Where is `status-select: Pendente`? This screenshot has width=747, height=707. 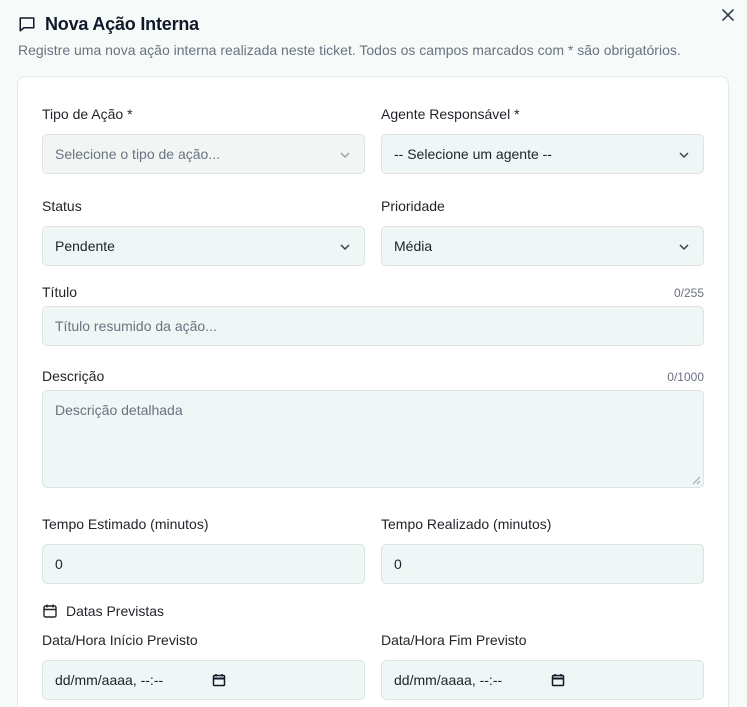
status-select: Pendente is located at coordinates (203, 246).